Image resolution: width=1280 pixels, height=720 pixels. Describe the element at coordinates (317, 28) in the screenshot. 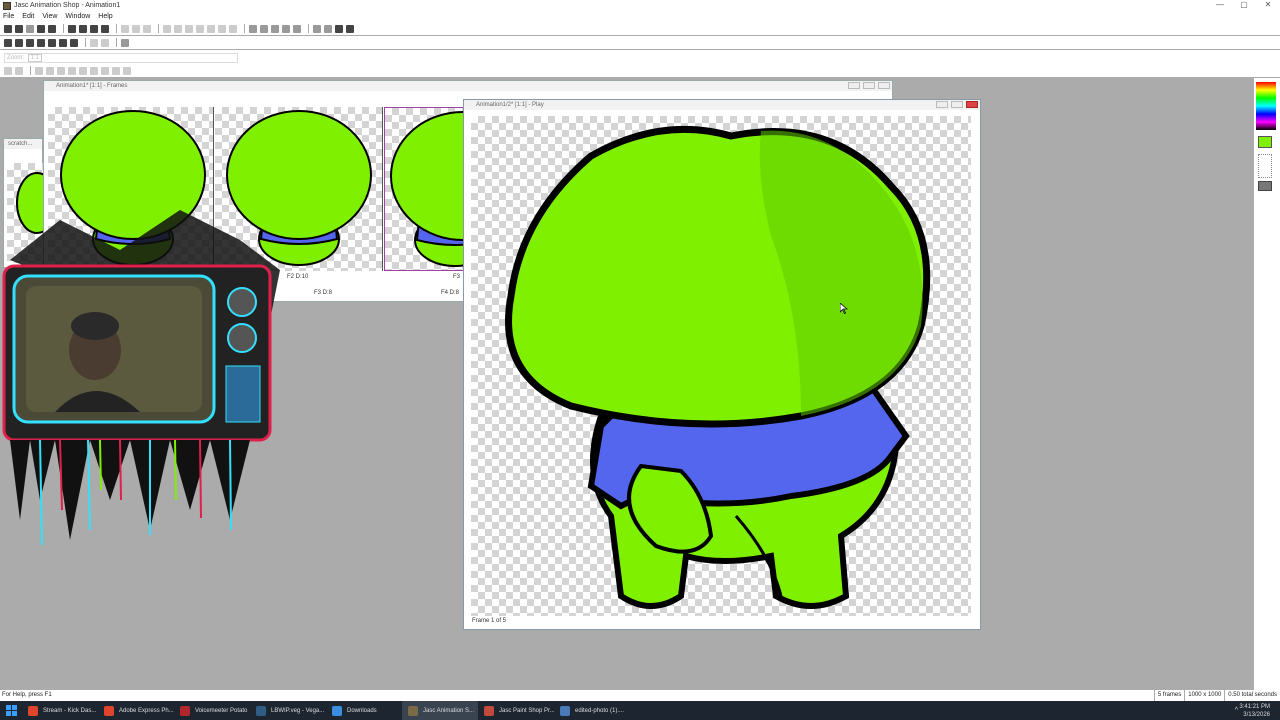

I see `view-animation-icon` at that location.